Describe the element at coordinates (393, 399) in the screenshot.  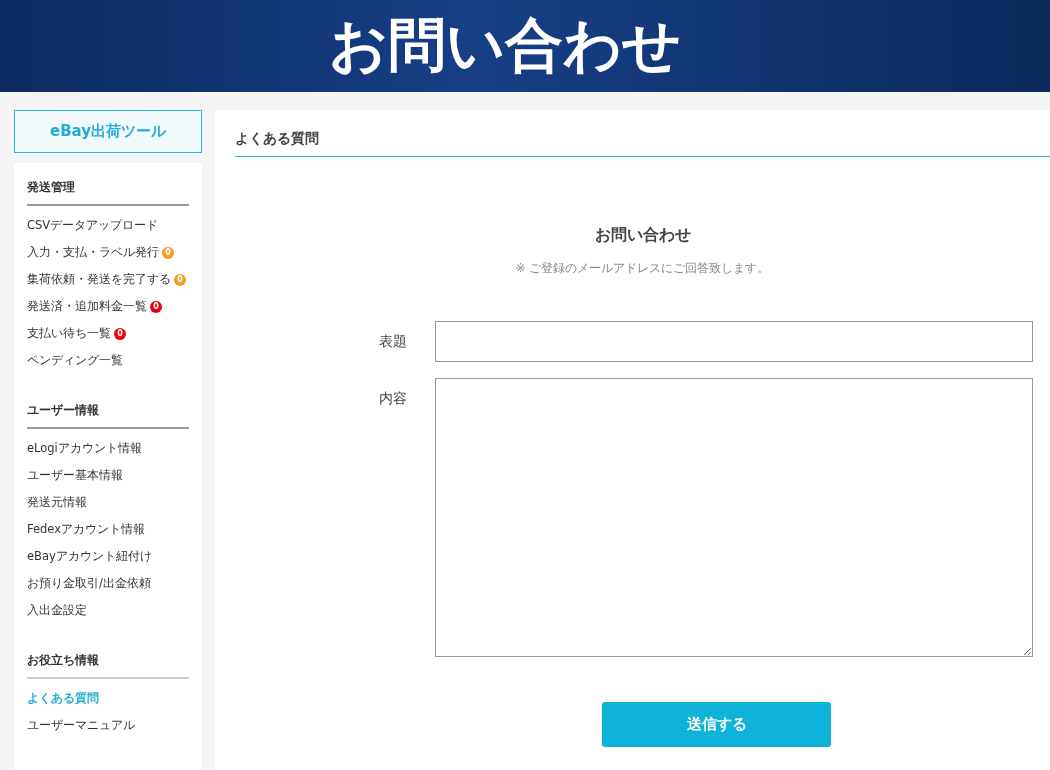
I see `field-label: 内容` at that location.